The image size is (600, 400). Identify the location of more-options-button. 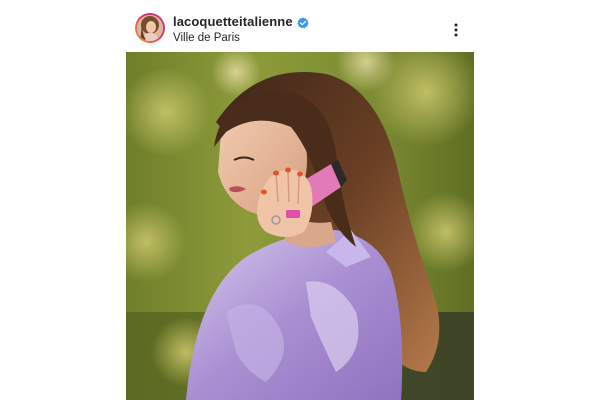
(456, 30).